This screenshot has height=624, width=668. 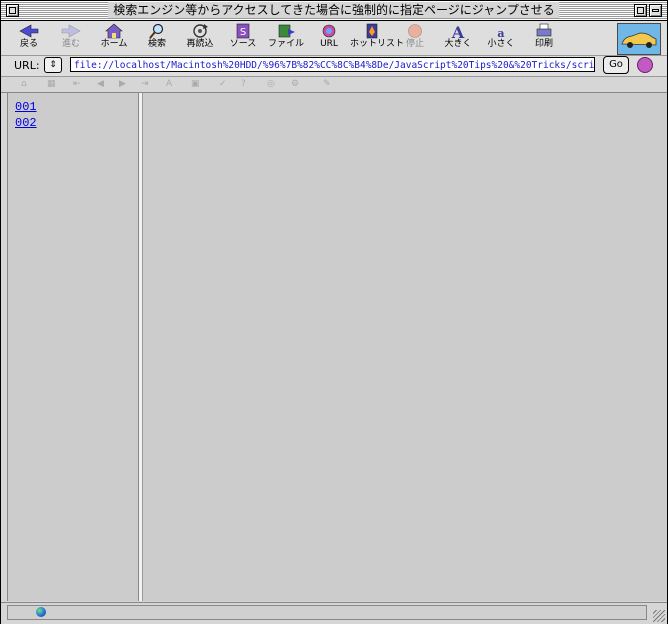 I want to click on nav-help-icon: ?, so click(x=243, y=84).